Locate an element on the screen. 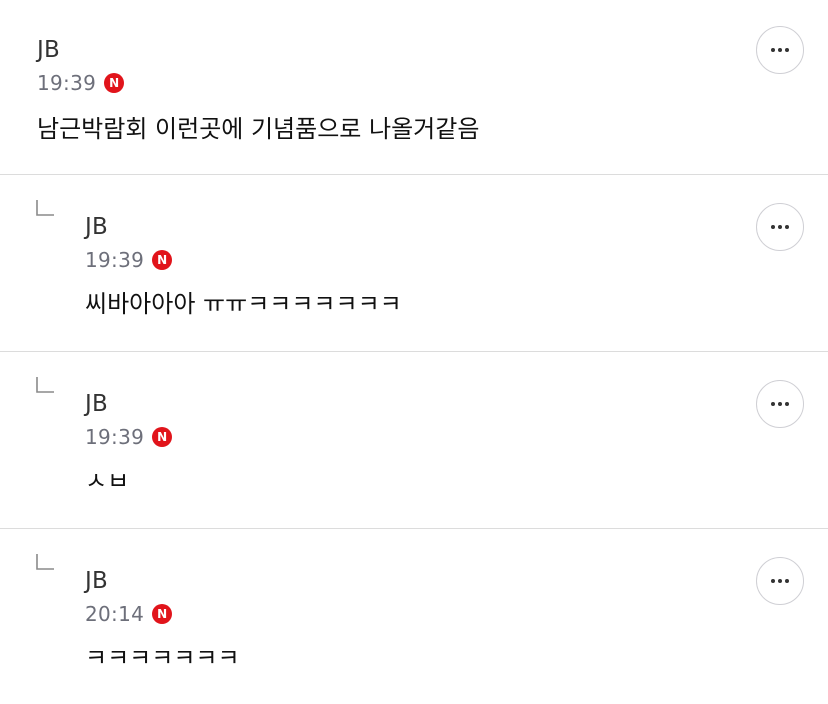 The height and width of the screenshot is (704, 828). comment-text: 남근박람회 이런곳에 기념품으로 나올거같음 is located at coordinates (258, 129).